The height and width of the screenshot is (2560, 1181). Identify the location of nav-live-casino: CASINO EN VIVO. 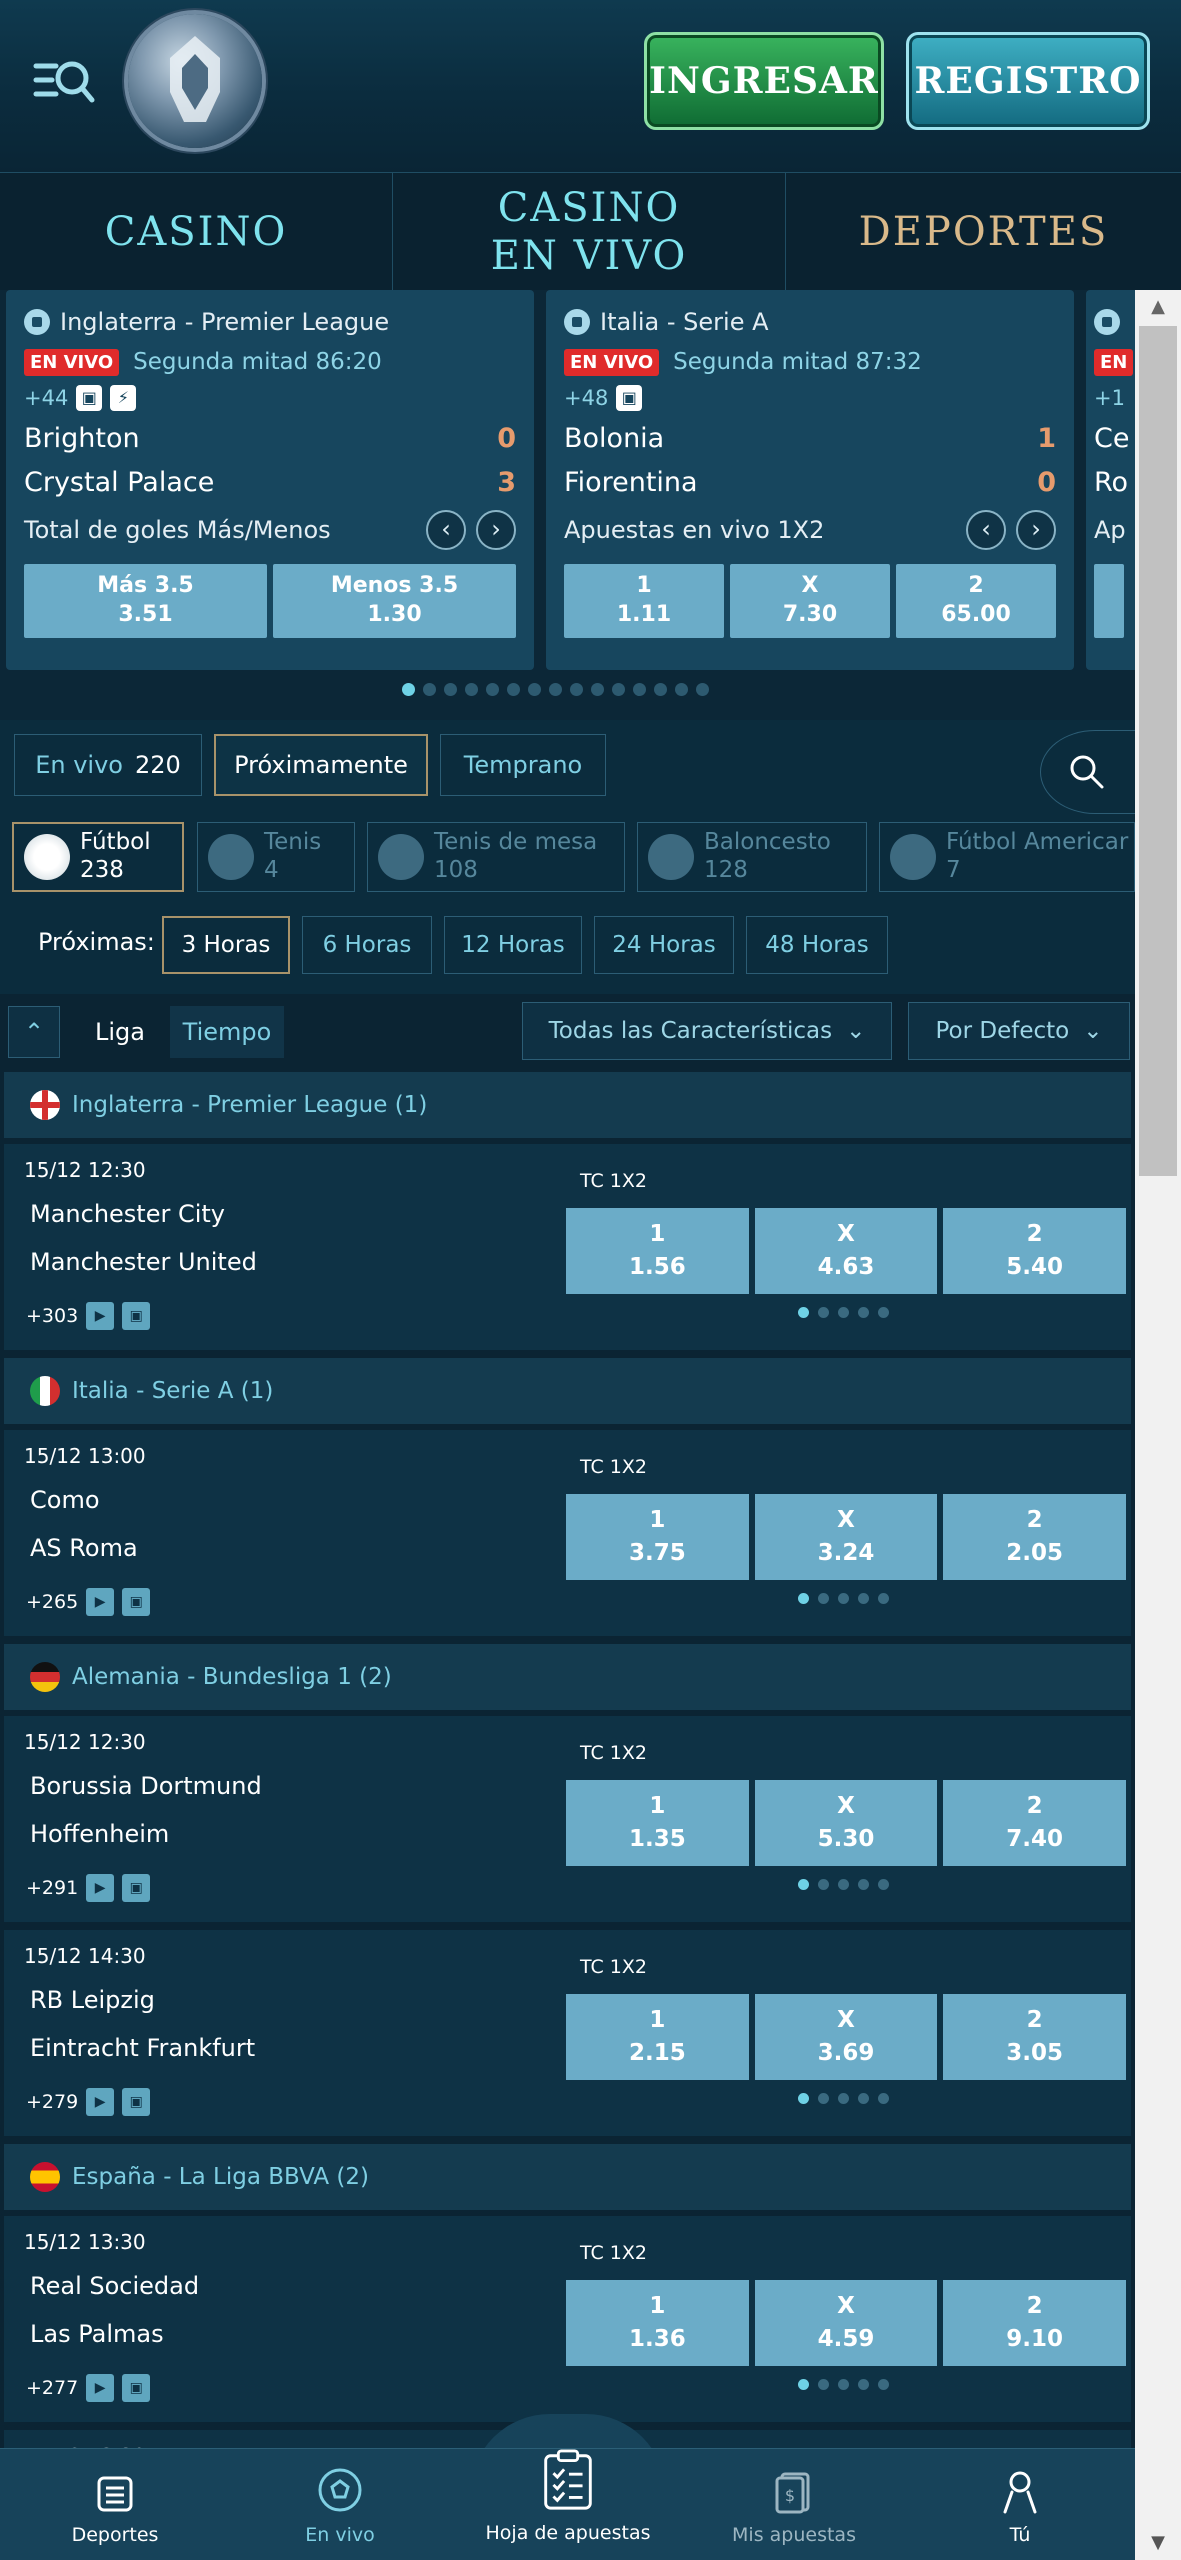
(589, 232).